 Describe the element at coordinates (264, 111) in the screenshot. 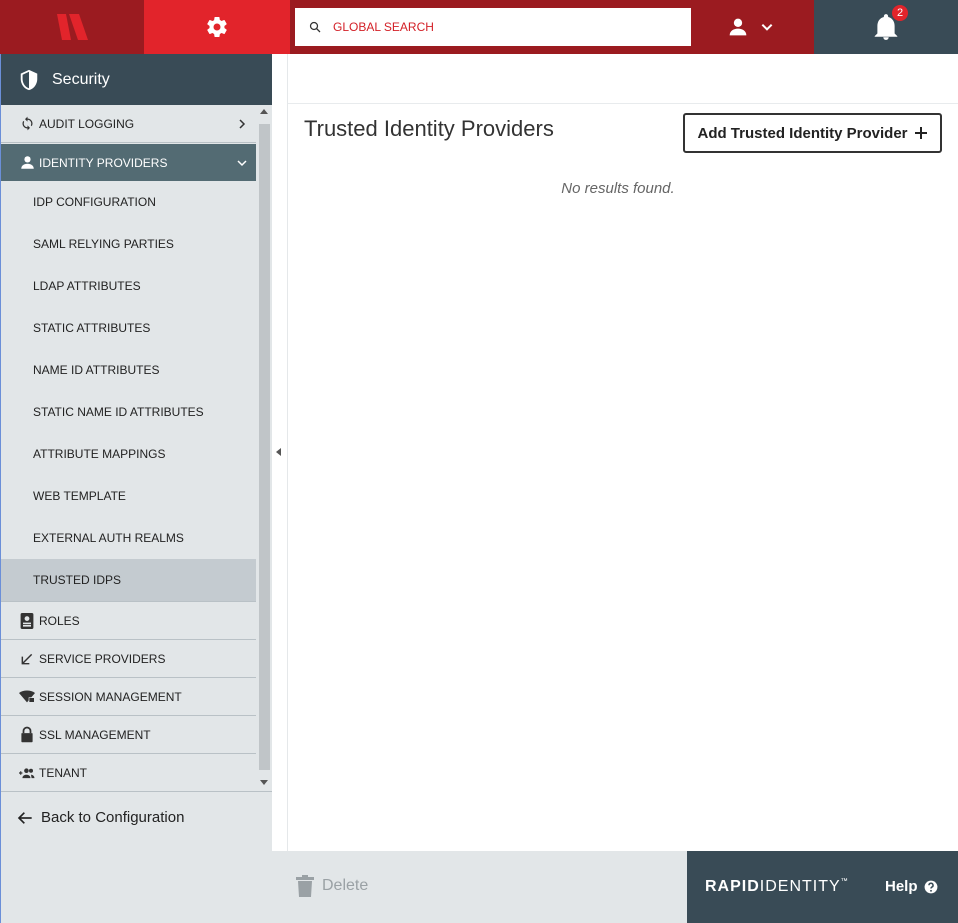

I see `scroll-up-arrow-icon` at that location.